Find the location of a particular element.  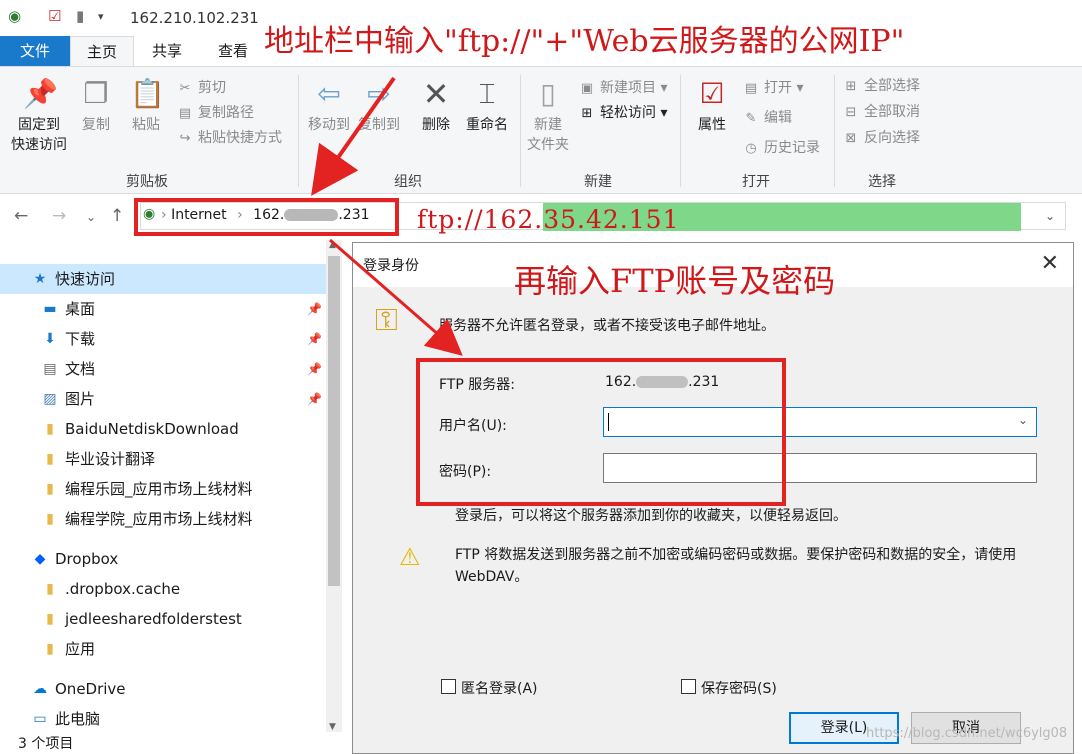

delete-icon: ✕ is located at coordinates (436, 94).